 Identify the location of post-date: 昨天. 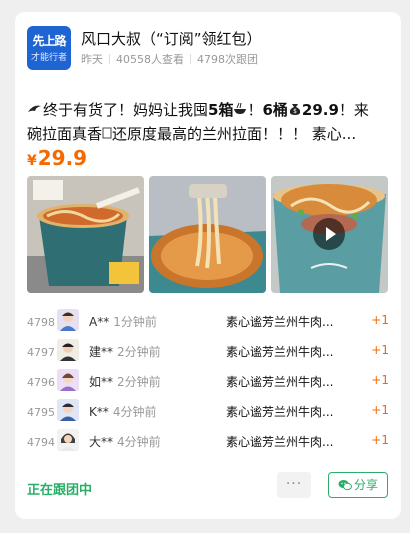
(92, 59).